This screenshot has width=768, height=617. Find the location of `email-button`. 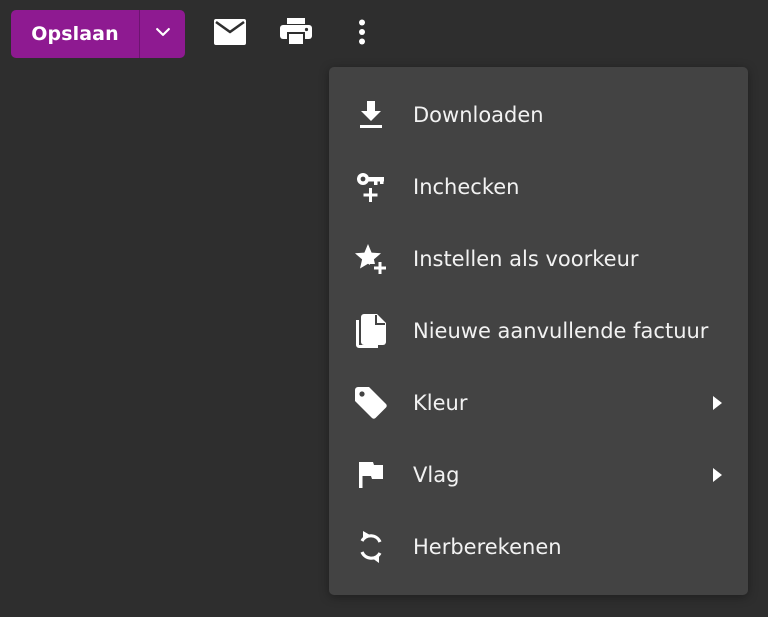

email-button is located at coordinates (230, 34).